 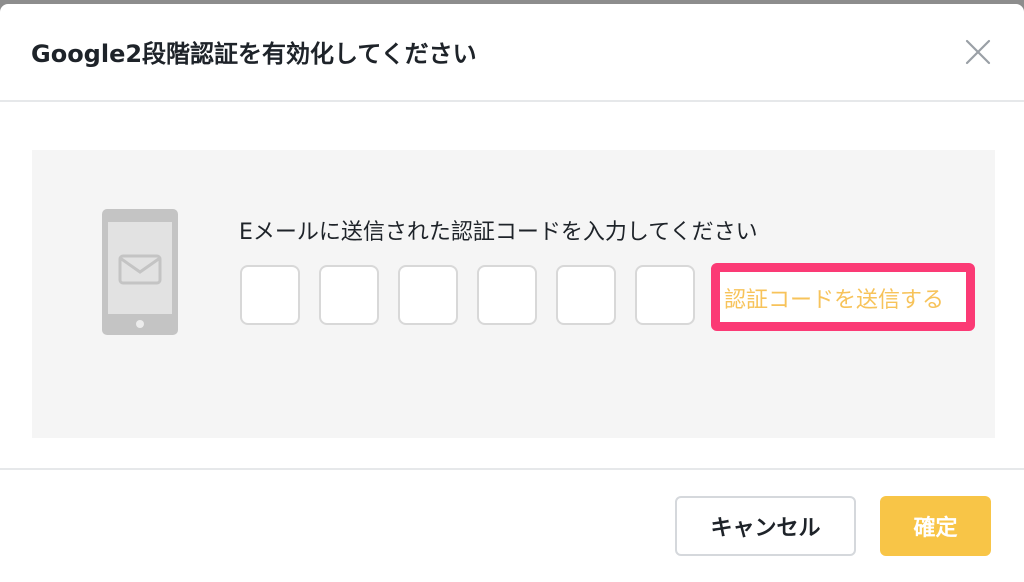 What do you see at coordinates (140, 272) in the screenshot?
I see `phone-mail-icon` at bounding box center [140, 272].